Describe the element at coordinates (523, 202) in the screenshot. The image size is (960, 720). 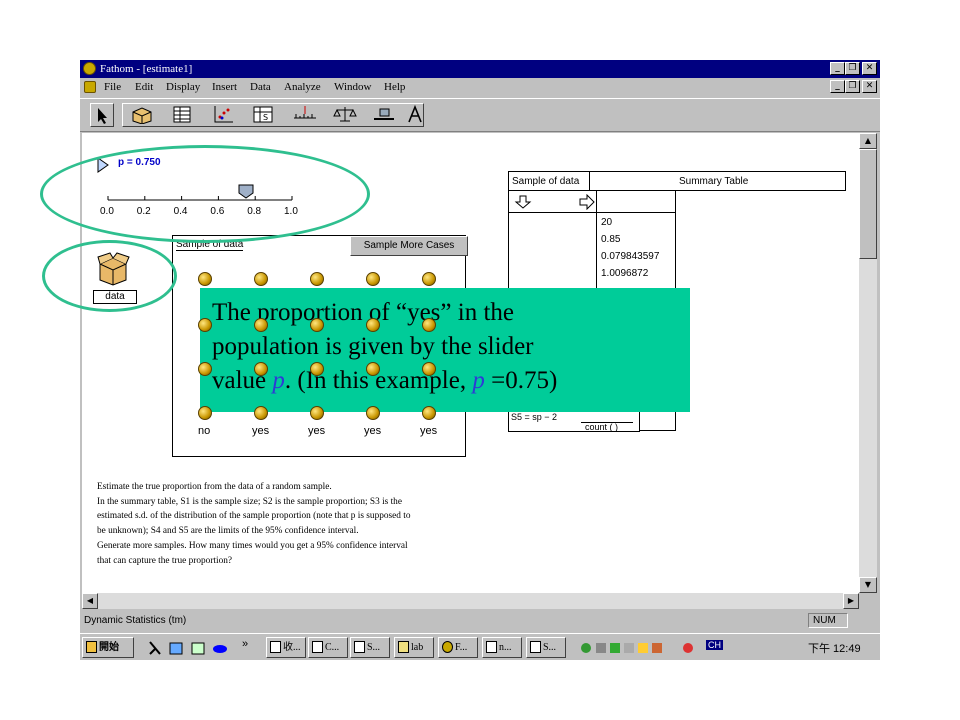
I see `down-arrow-icon` at that location.